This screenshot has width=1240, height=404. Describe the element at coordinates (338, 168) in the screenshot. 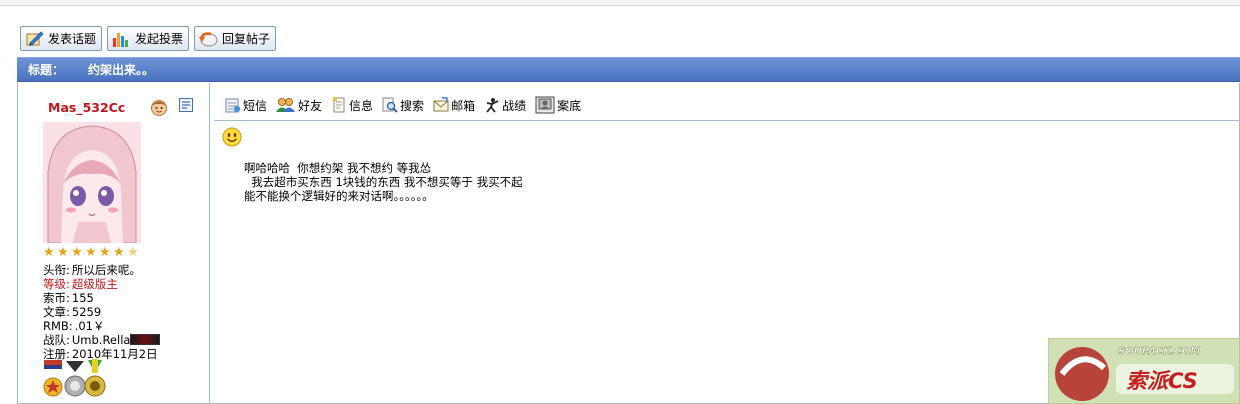

I see `post-line: 啊哈哈哈 你想约架 我不想约 等我怂` at that location.